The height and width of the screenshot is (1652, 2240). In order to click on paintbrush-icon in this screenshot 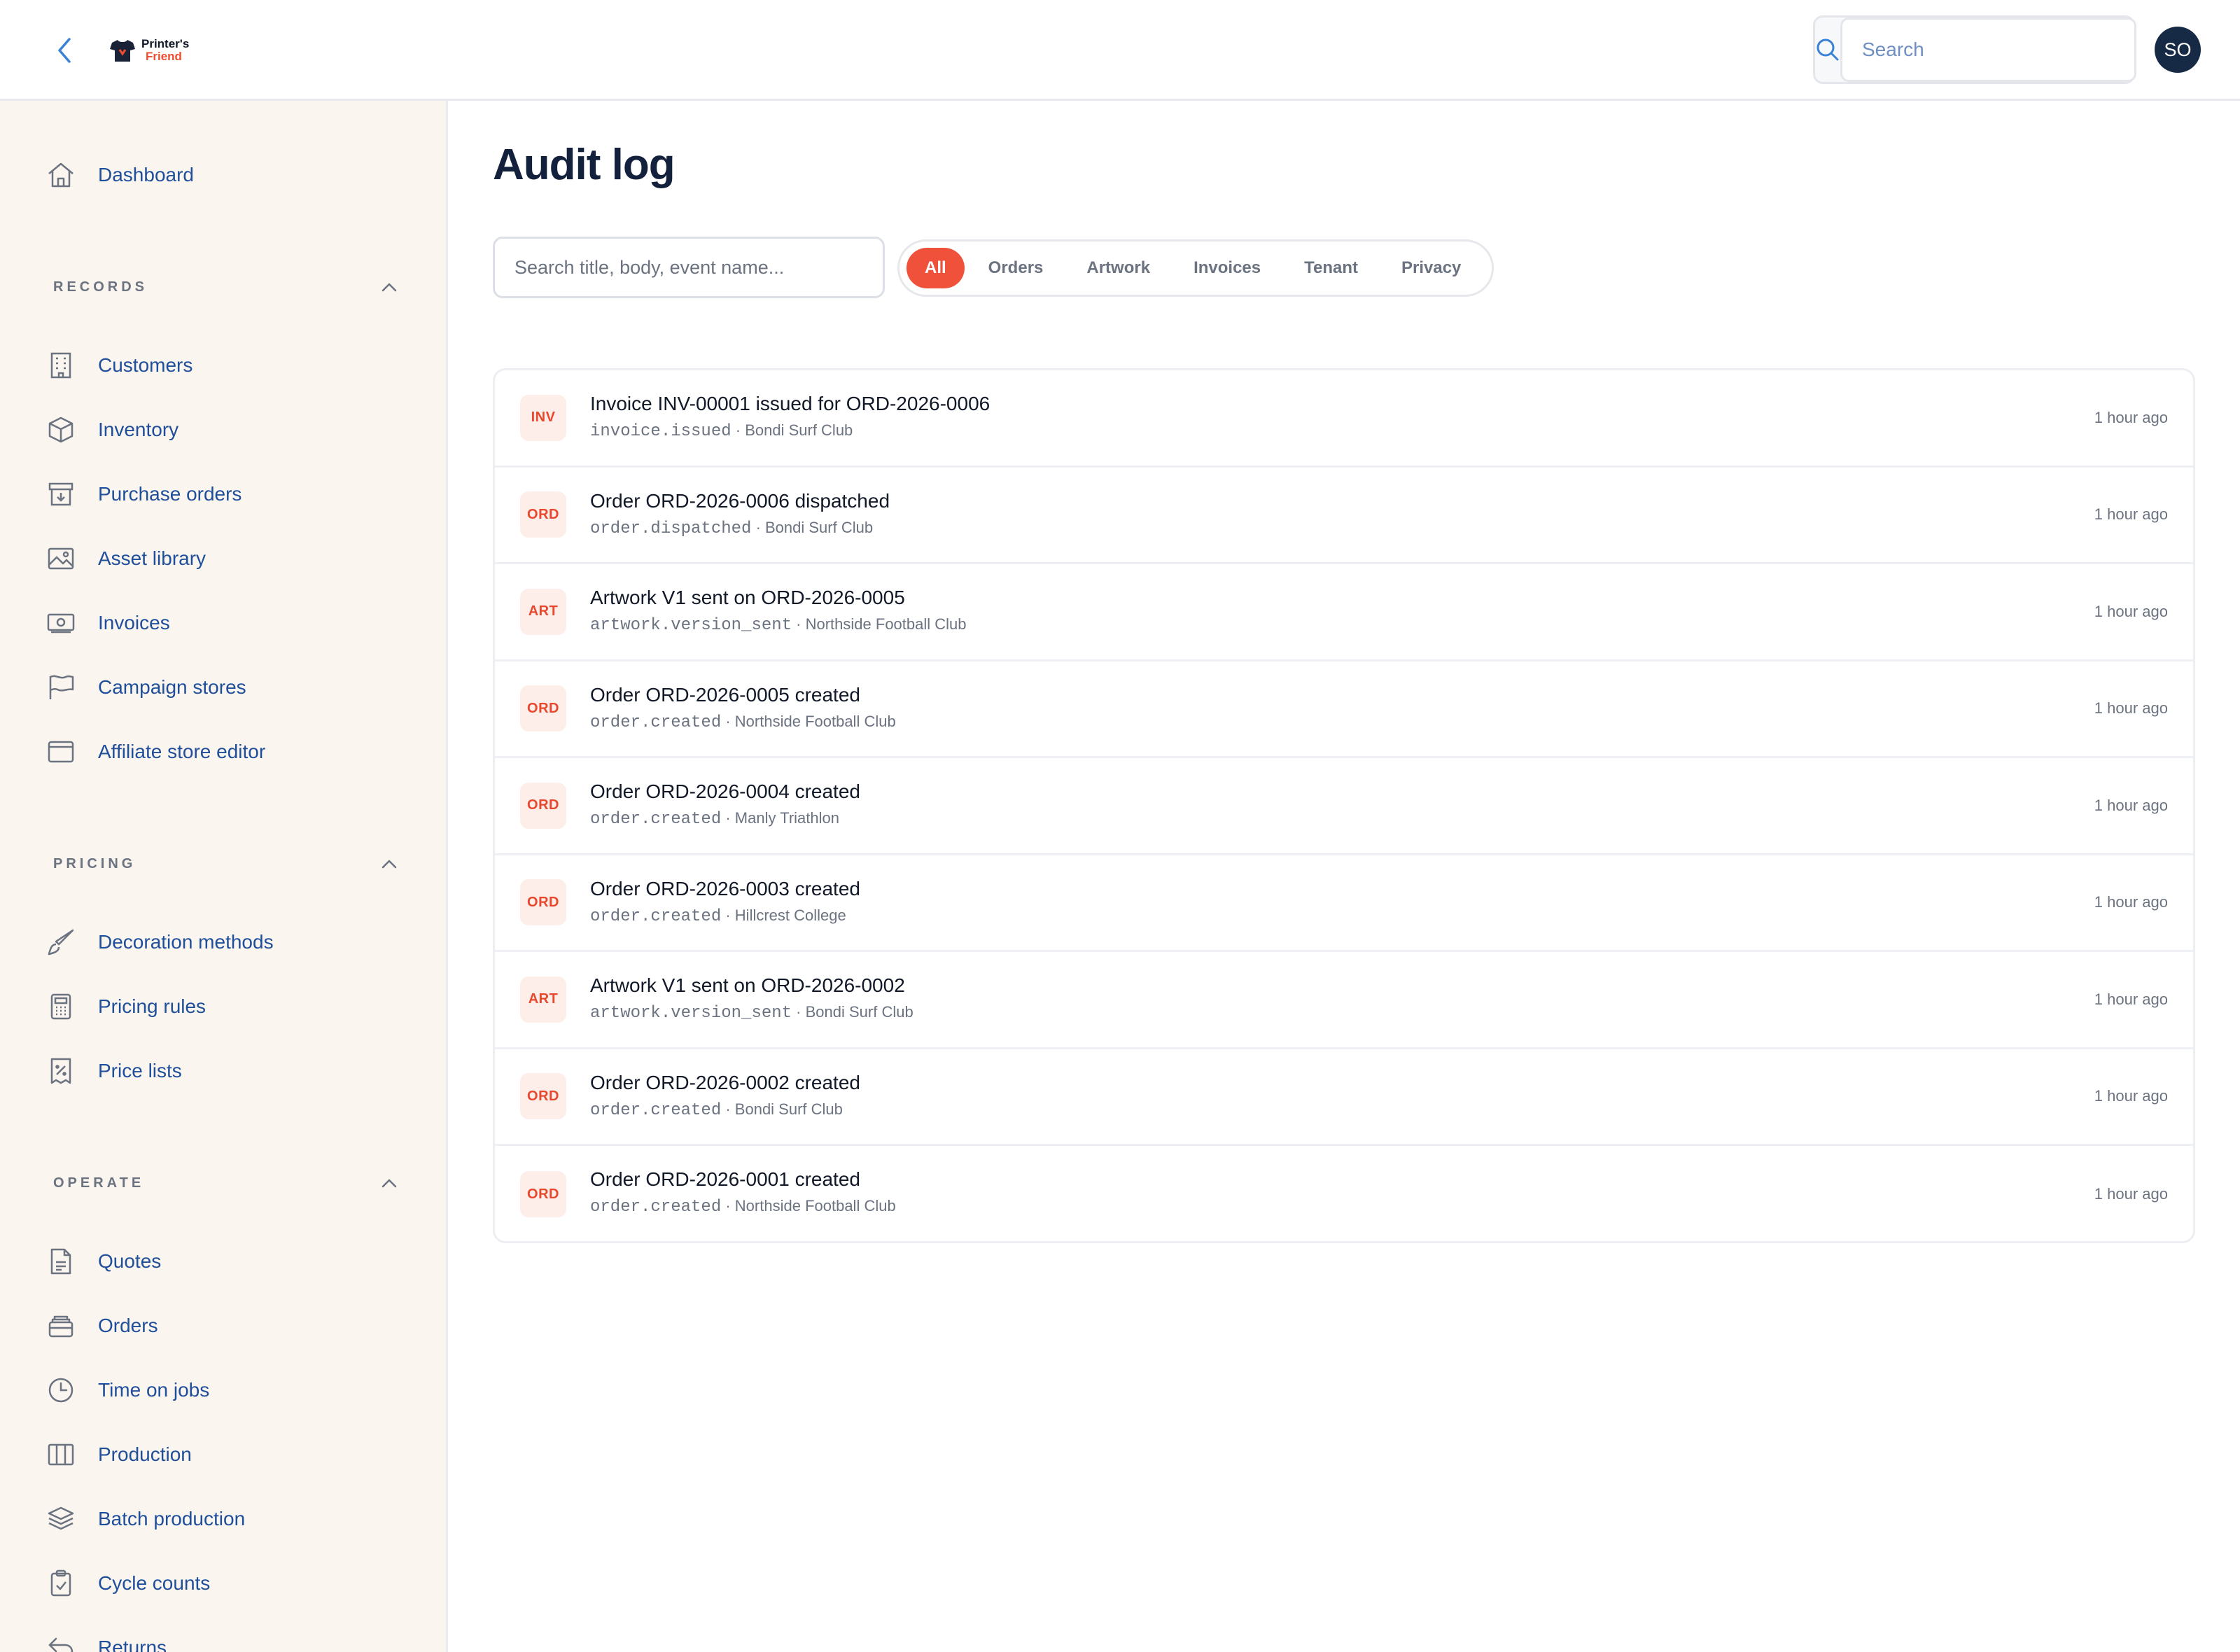, I will do `click(61, 942)`.